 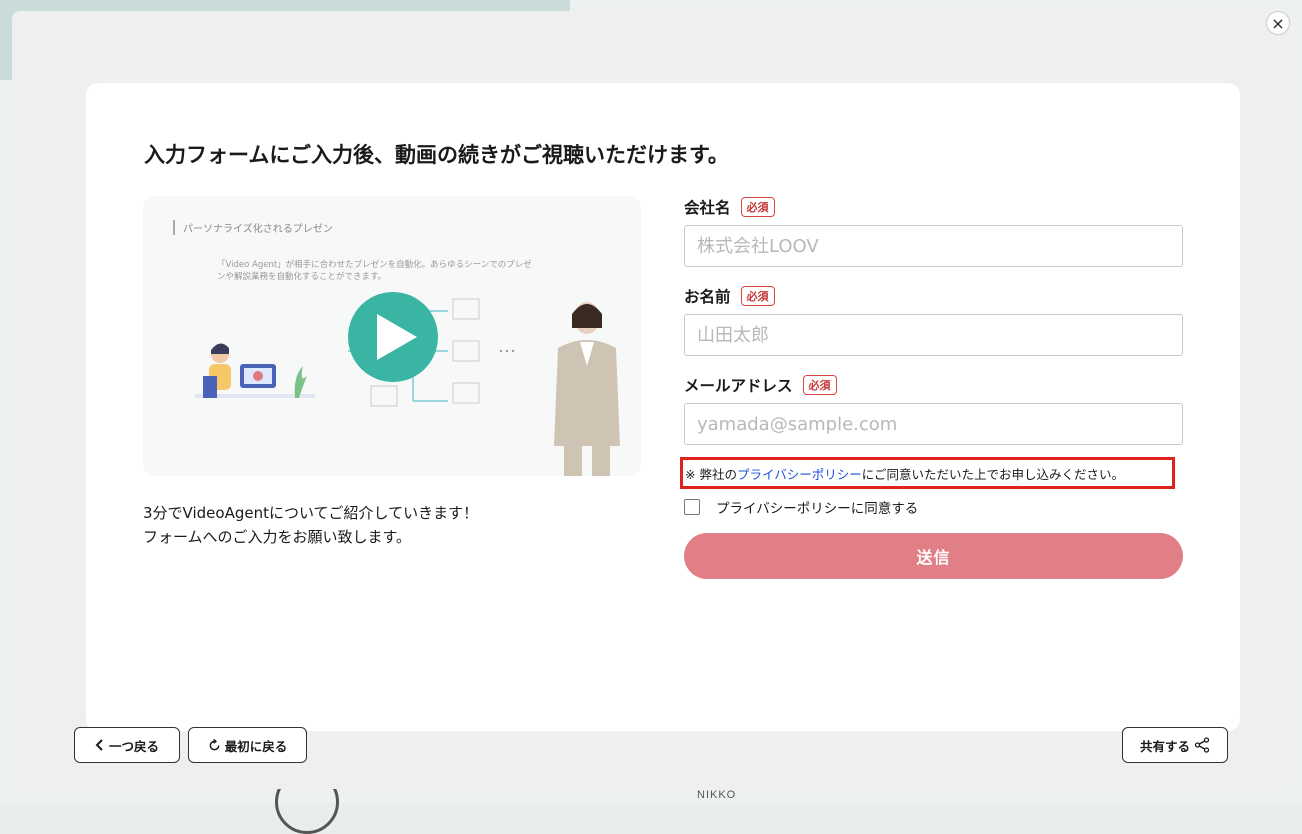 I want to click on play-icon, so click(x=397, y=337).